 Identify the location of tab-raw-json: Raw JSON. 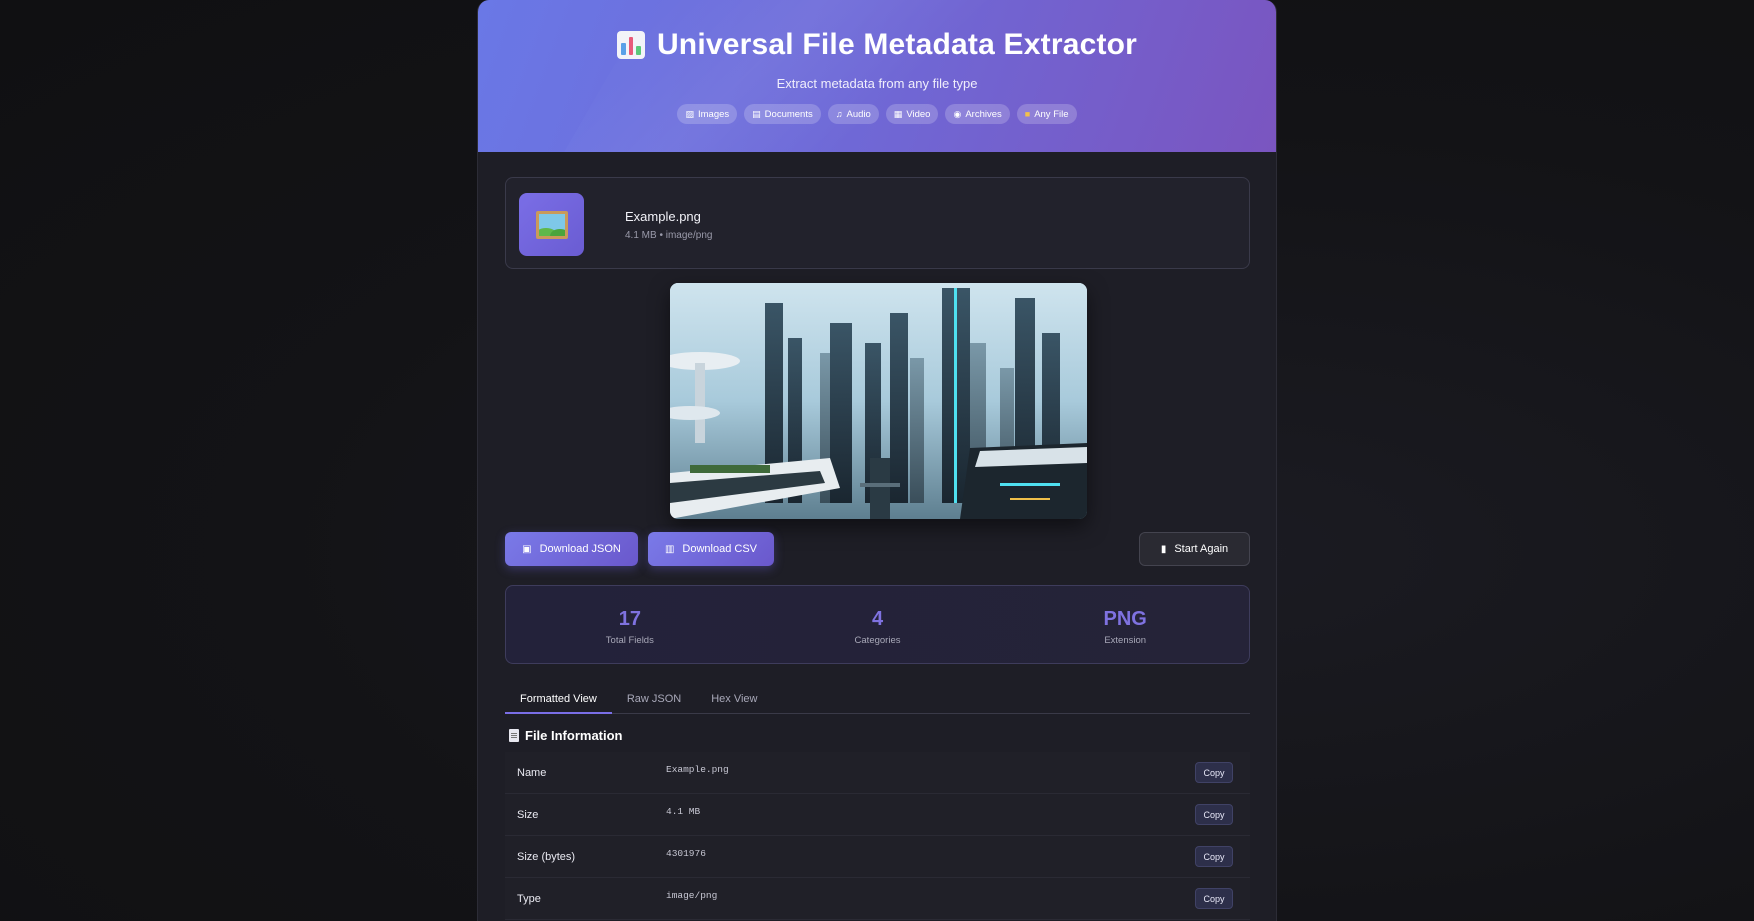
(654, 701).